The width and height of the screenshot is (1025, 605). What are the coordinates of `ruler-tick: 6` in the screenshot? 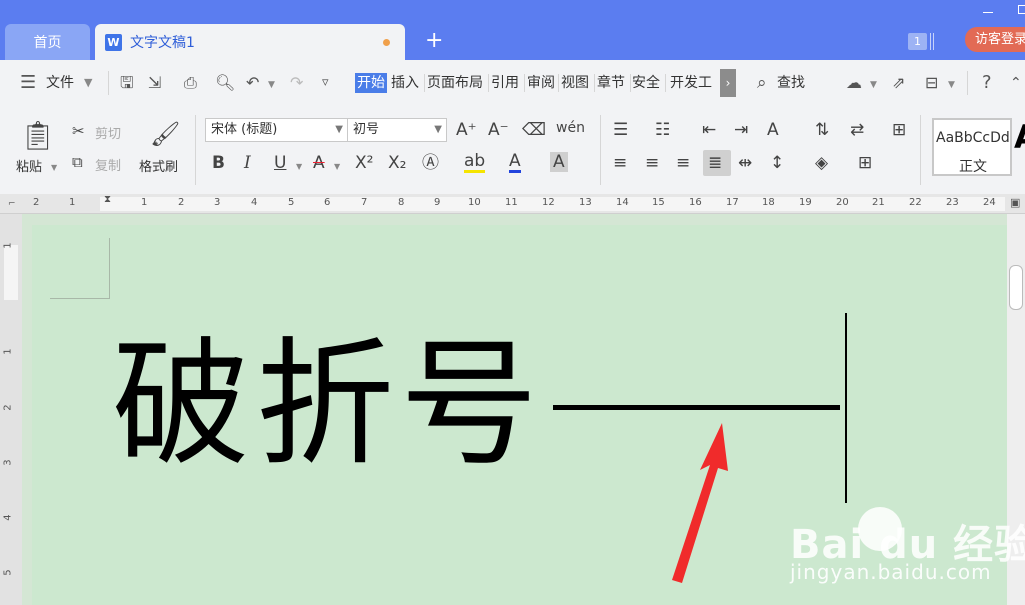 It's located at (327, 202).